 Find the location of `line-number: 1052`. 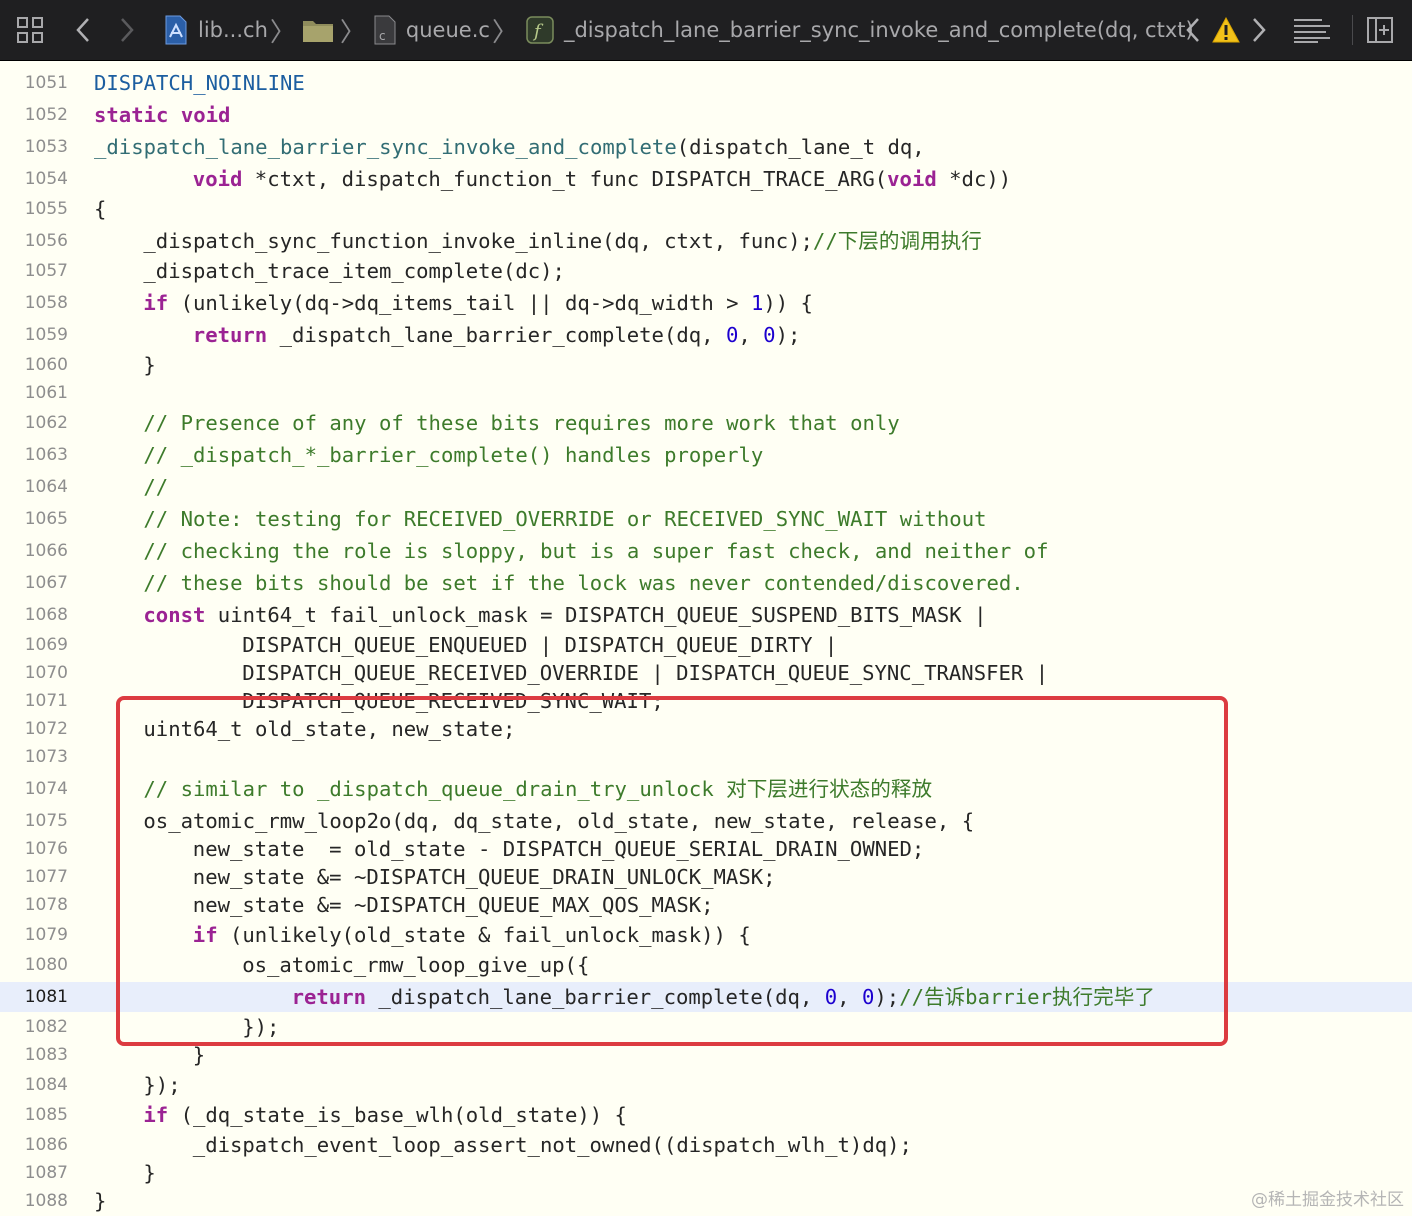

line-number: 1052 is located at coordinates (34, 115).